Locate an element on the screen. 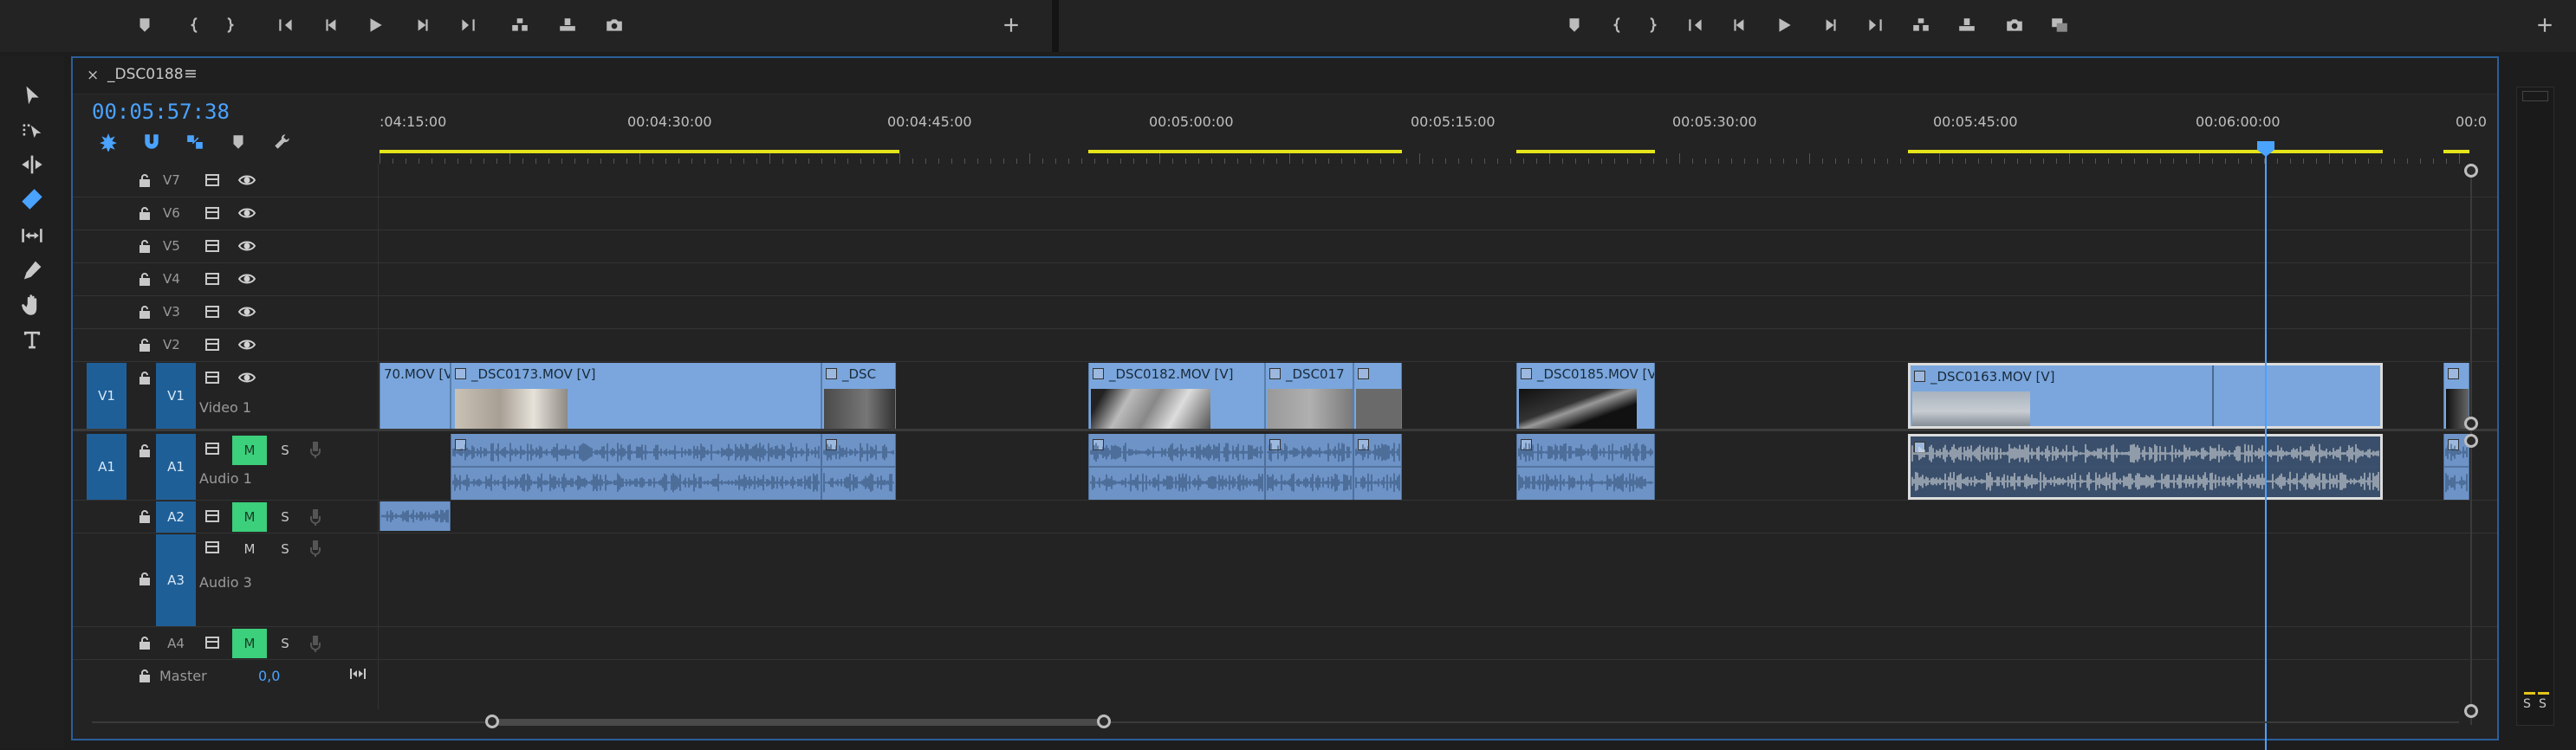 The width and height of the screenshot is (2576, 750). panel-menu-icon: ≡ is located at coordinates (191, 74).